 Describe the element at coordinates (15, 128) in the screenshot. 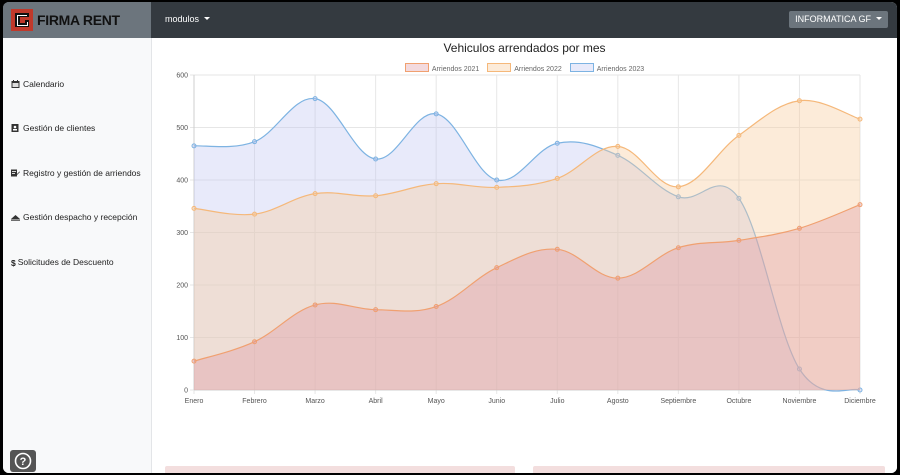

I see `contact-card-icon` at that location.